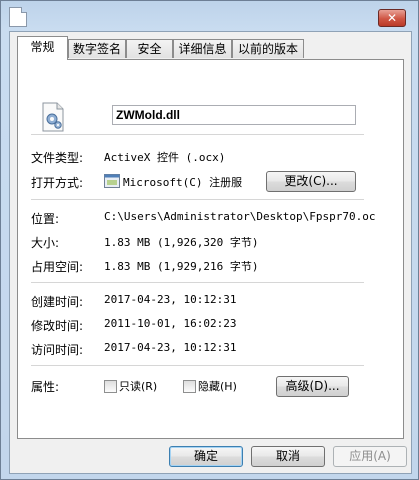 The image size is (419, 480). I want to click on filename-field: ZWMold.dll, so click(234, 115).